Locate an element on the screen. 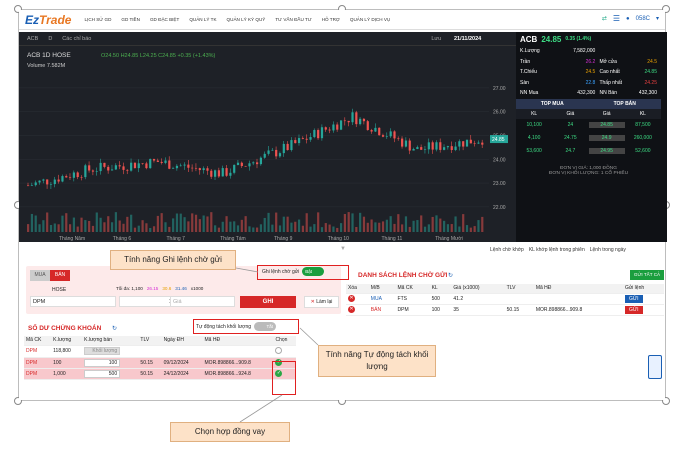 This screenshot has height=466, width=681. annotation-arrows is located at coordinates (277, 345).